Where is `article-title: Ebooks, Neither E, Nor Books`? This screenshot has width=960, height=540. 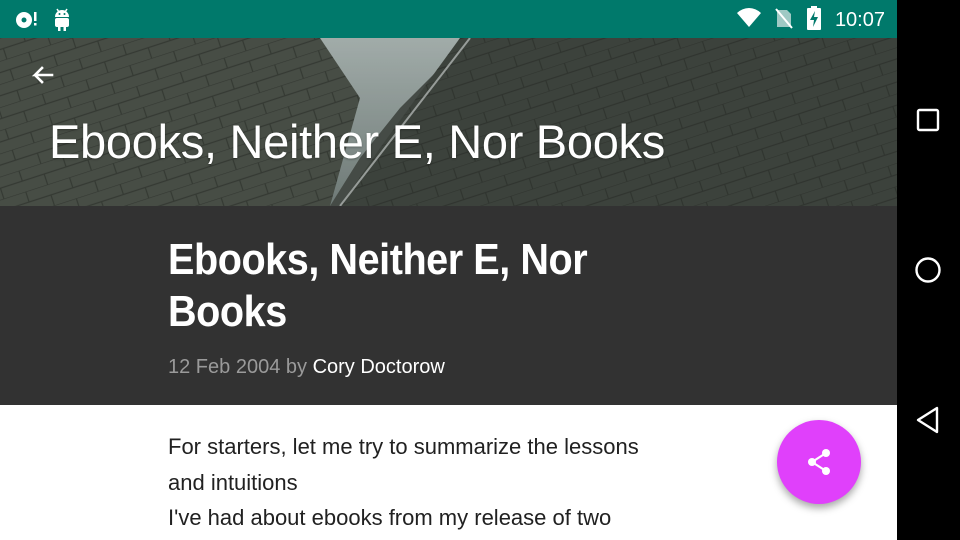 article-title: Ebooks, Neither E, Nor Books is located at coordinates (378, 285).